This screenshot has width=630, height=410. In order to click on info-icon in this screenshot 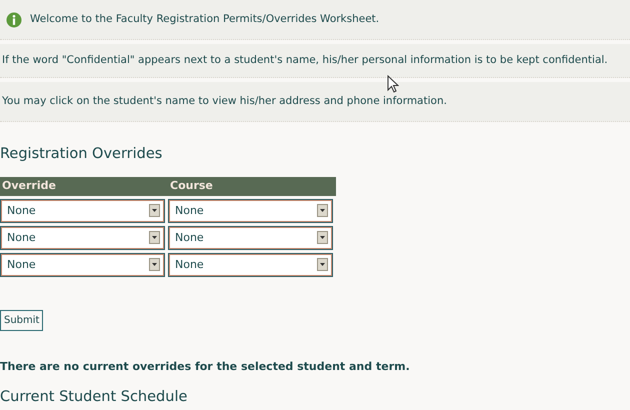, I will do `click(14, 20)`.